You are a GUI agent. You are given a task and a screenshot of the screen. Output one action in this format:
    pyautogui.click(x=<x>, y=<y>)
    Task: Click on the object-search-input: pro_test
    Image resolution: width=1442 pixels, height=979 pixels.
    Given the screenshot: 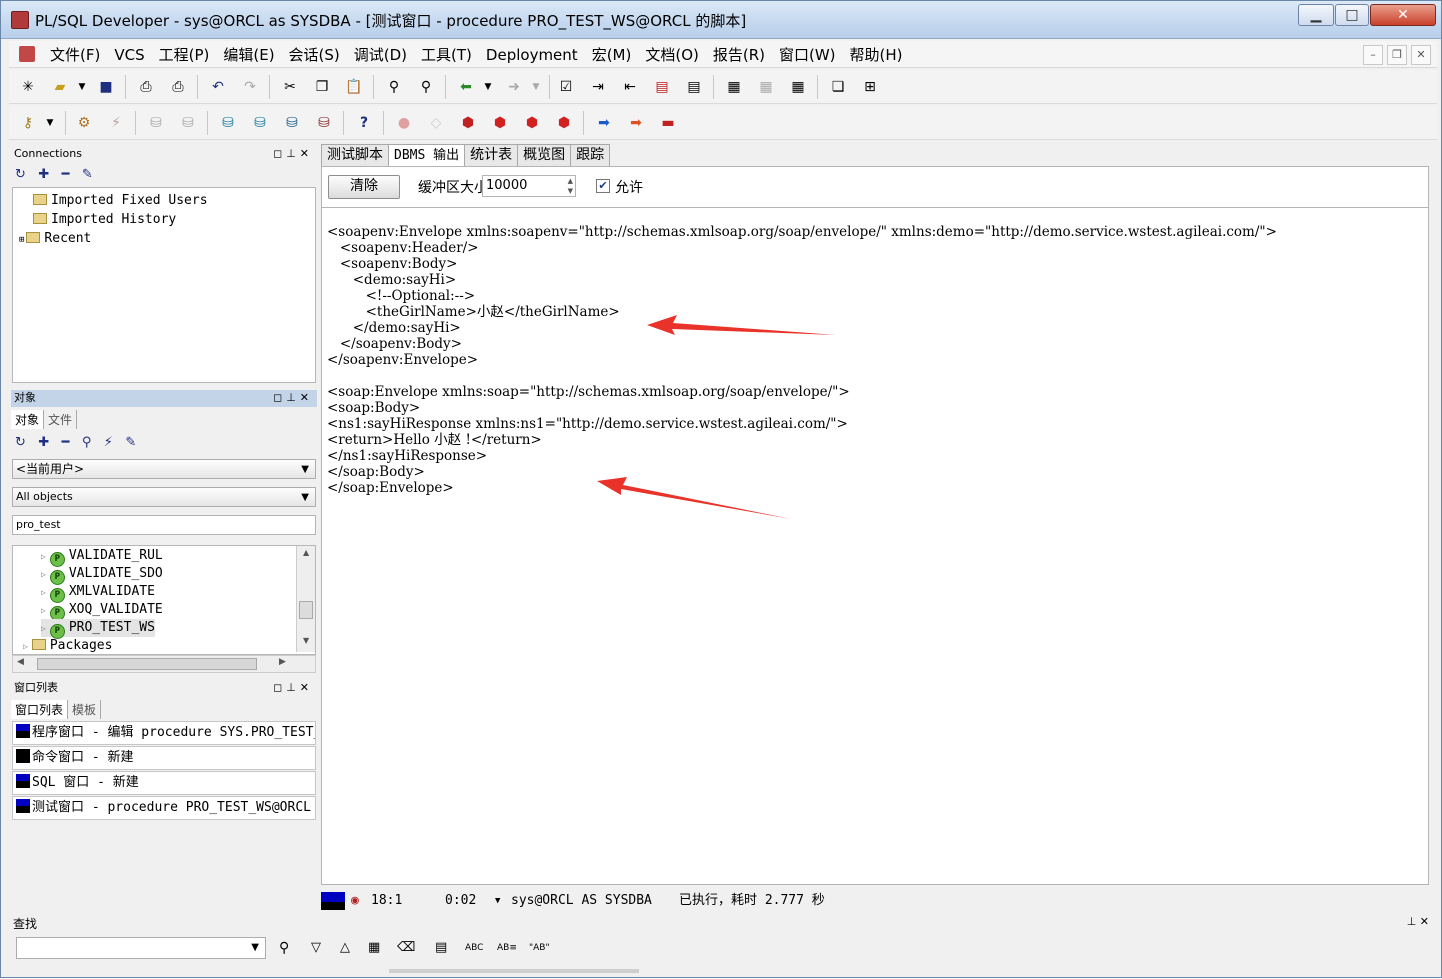 What is the action you would take?
    pyautogui.click(x=164, y=525)
    